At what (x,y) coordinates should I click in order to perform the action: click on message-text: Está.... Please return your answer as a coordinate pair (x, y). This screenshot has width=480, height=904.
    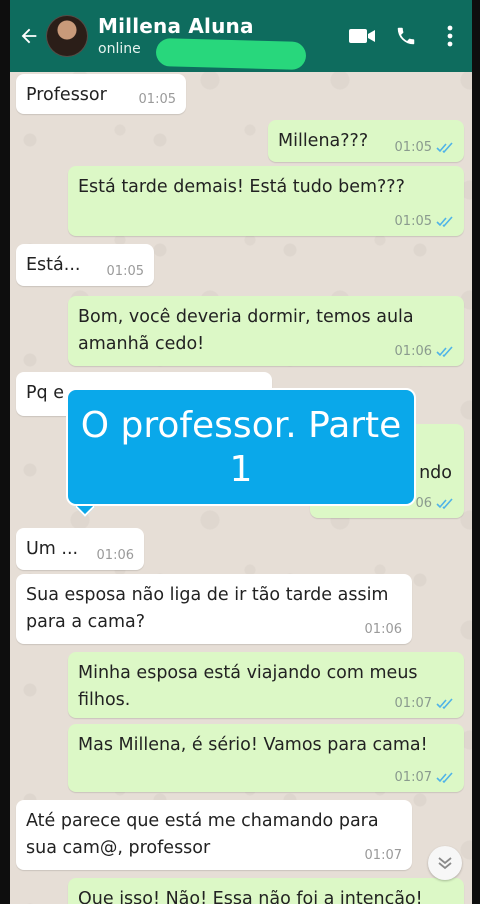
    Looking at the image, I should click on (53, 265).